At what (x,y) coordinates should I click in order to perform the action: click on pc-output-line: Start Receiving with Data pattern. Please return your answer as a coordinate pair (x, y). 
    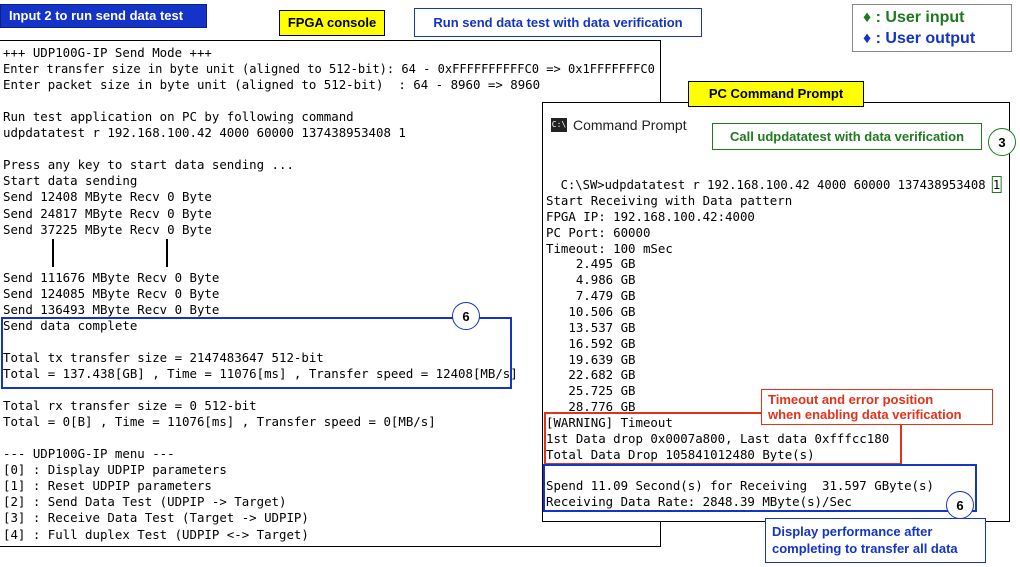
    Looking at the image, I should click on (669, 200).